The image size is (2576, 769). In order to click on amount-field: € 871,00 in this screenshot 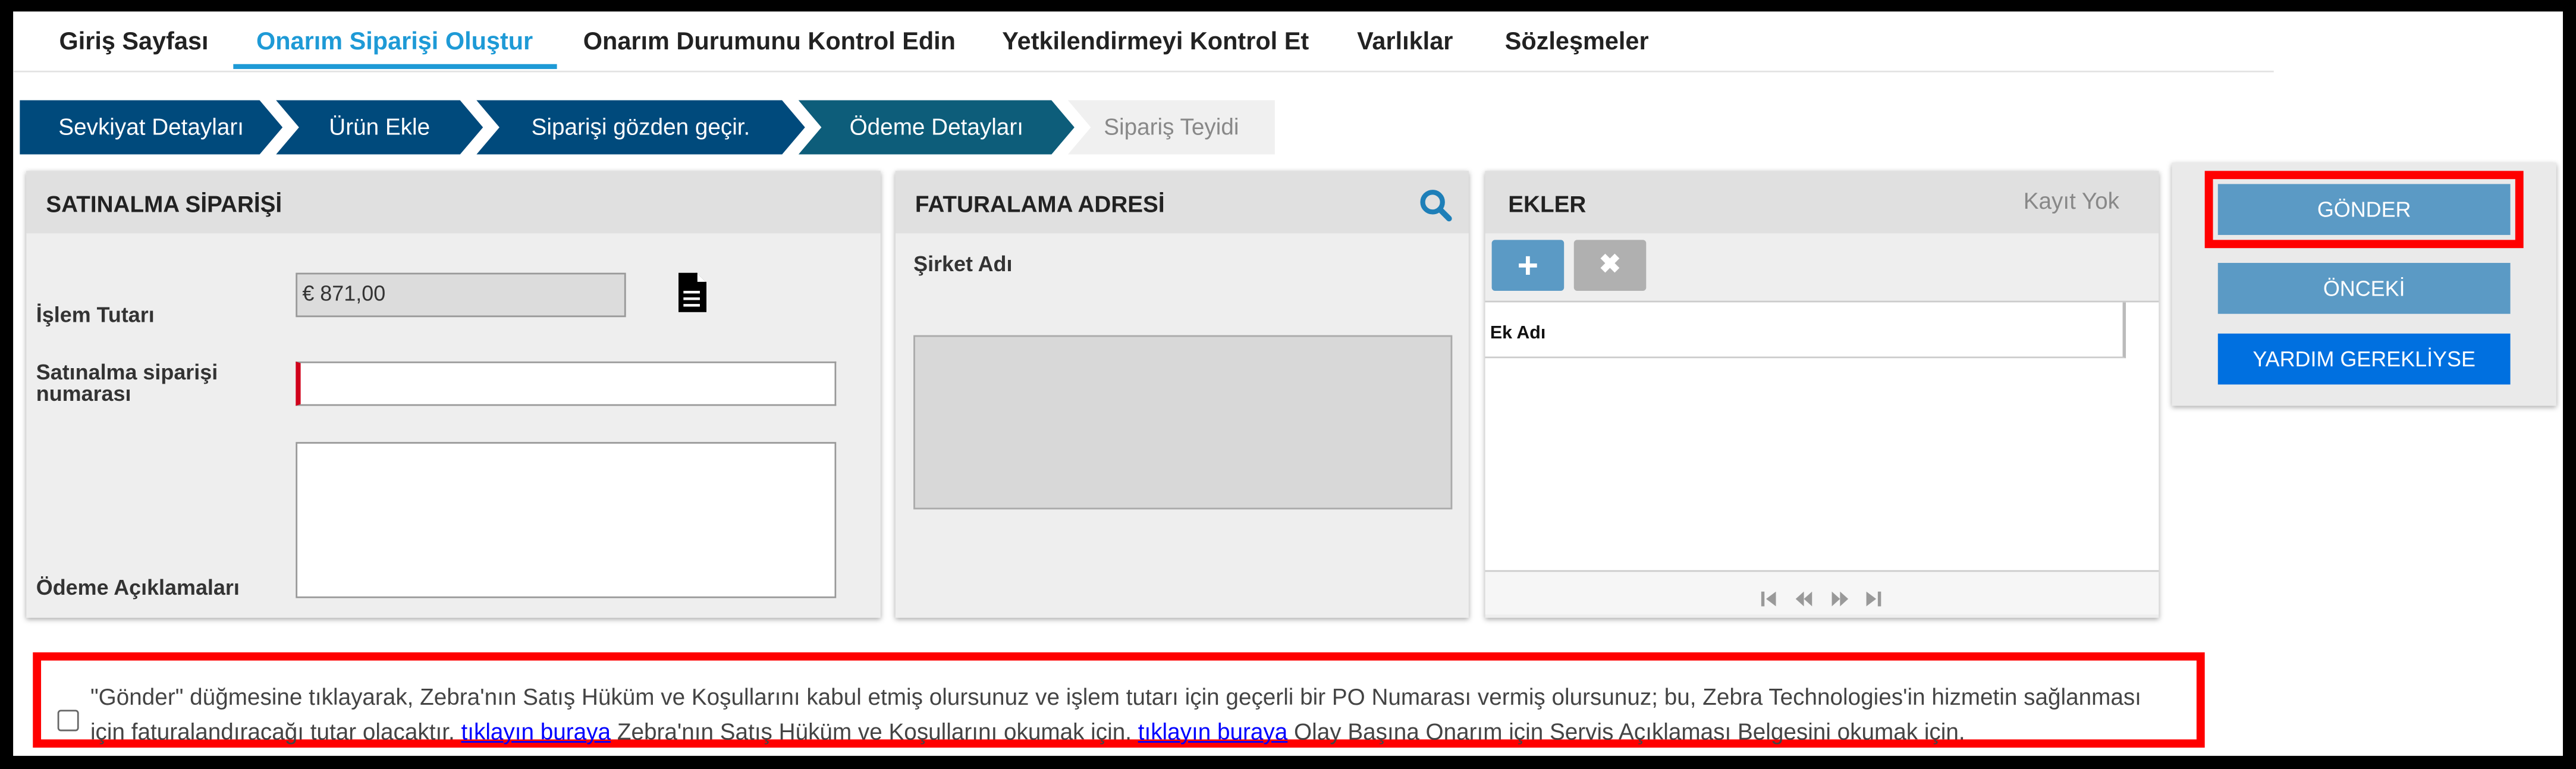, I will do `click(461, 295)`.